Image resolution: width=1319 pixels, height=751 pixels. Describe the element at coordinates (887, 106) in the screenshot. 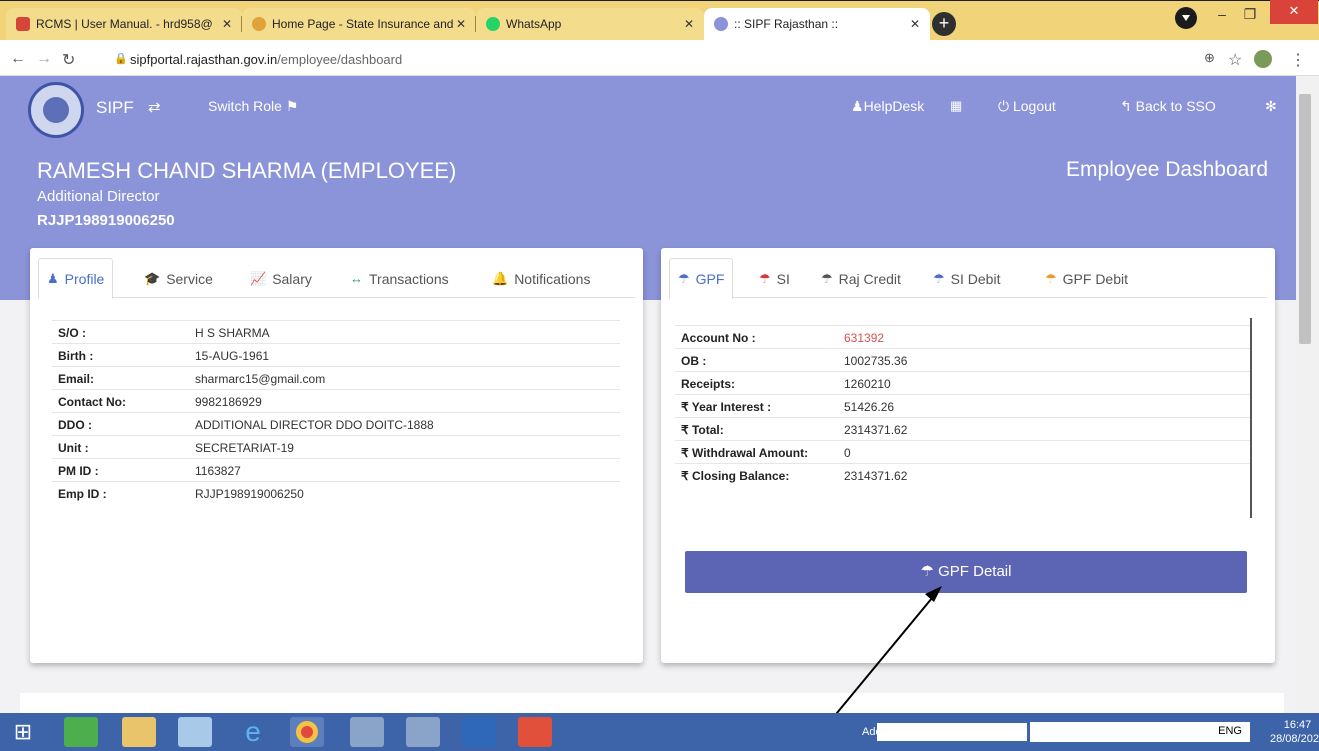

I see `helpdesk-link: ♟HelpDesk` at that location.